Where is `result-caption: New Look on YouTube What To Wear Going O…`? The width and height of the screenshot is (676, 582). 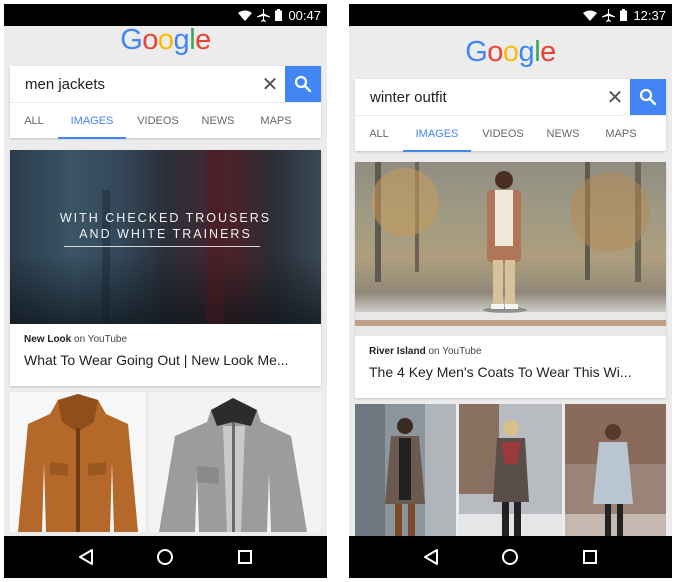 result-caption: New Look on YouTube What To Wear Going O… is located at coordinates (165, 346).